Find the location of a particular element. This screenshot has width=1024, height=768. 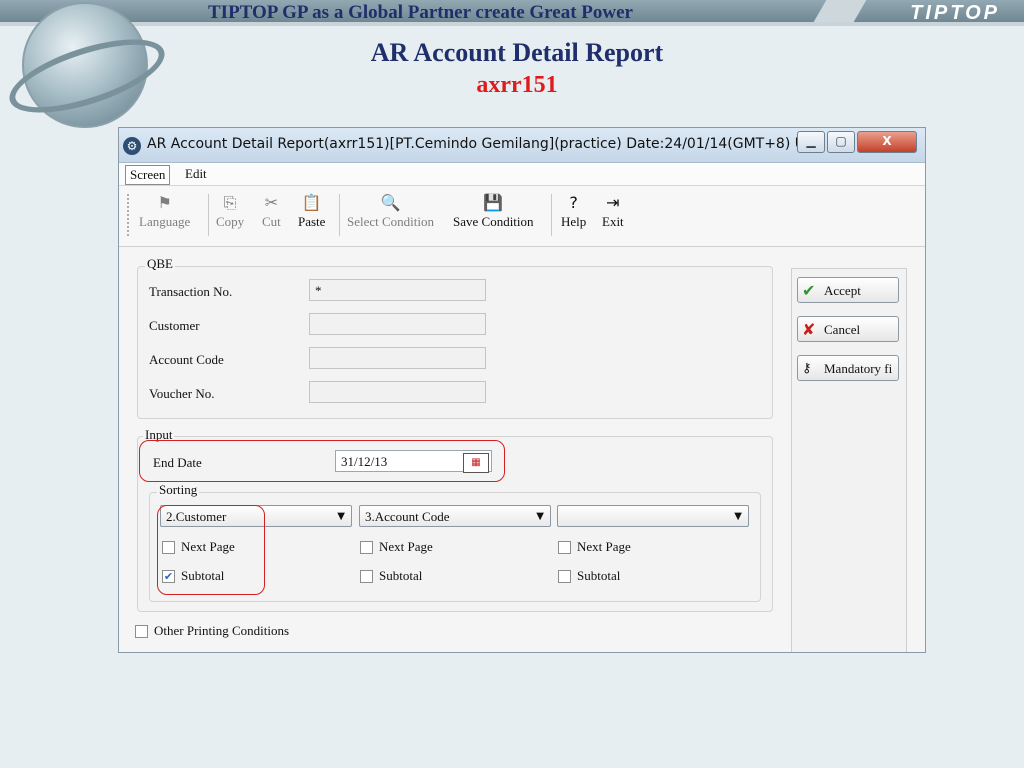

cancel-button: ✘ Cancel is located at coordinates (848, 329).